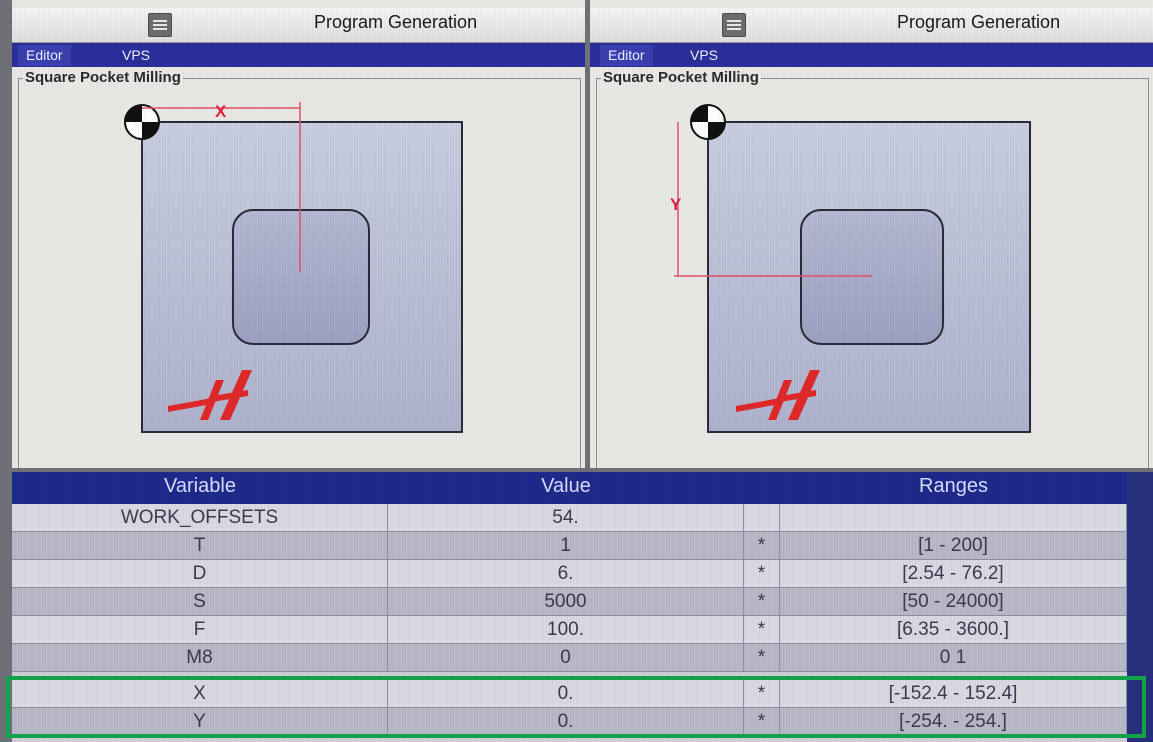 This screenshot has width=1153, height=742. Describe the element at coordinates (566, 518) in the screenshot. I see `cell-value: 54.` at that location.